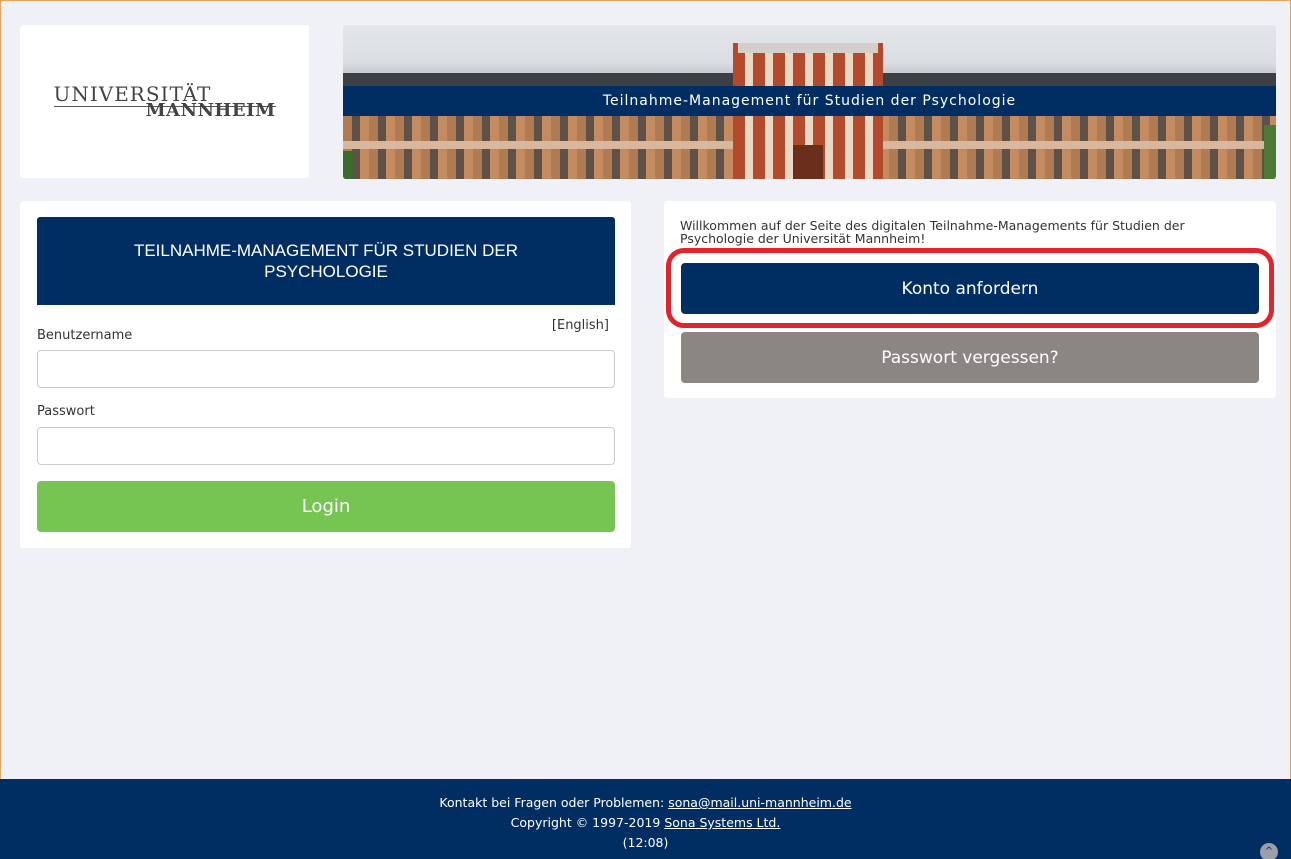  What do you see at coordinates (552, 802) in the screenshot?
I see `footer-contact-prefix: Kontakt bei Fragen oder Problemen:` at bounding box center [552, 802].